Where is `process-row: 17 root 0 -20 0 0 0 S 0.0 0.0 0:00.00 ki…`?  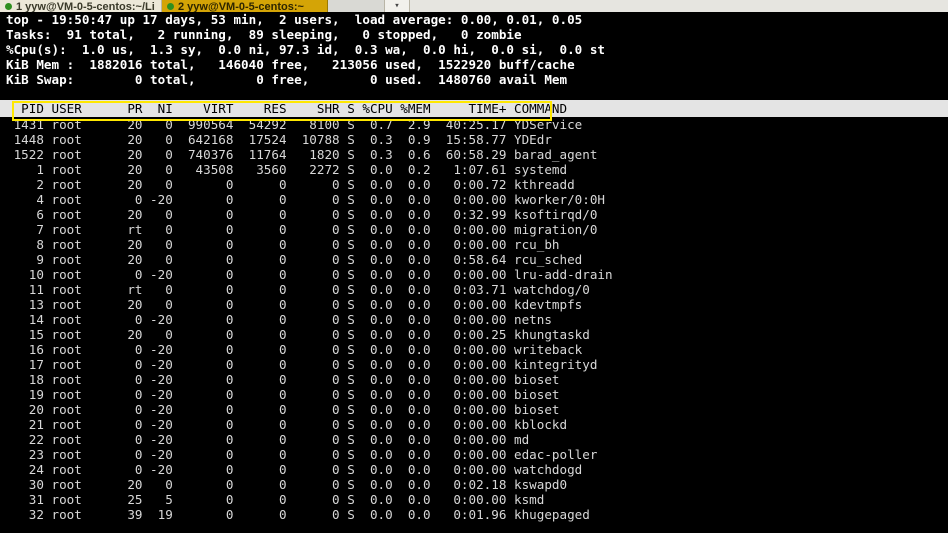
process-row: 17 root 0 -20 0 0 0 S 0.0 0.0 0:00.00 ki… is located at coordinates (302, 364).